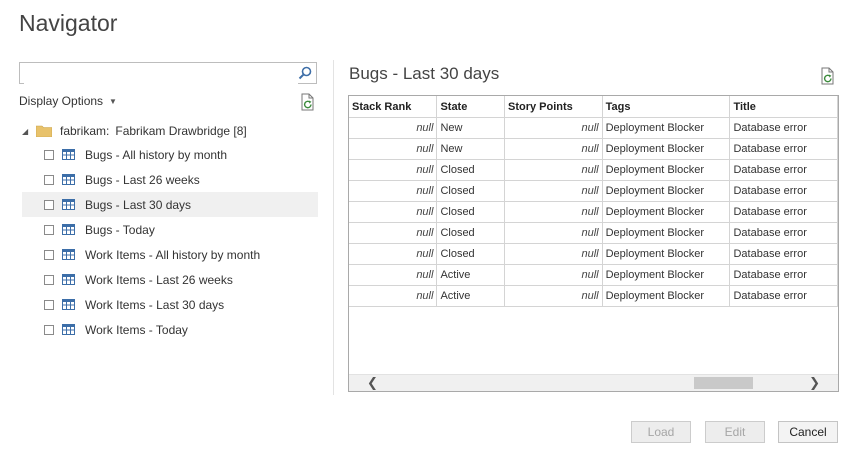 The image size is (855, 452). I want to click on tree-item-work-items-last-30-days: Work Items - Last 30 days, so click(170, 304).